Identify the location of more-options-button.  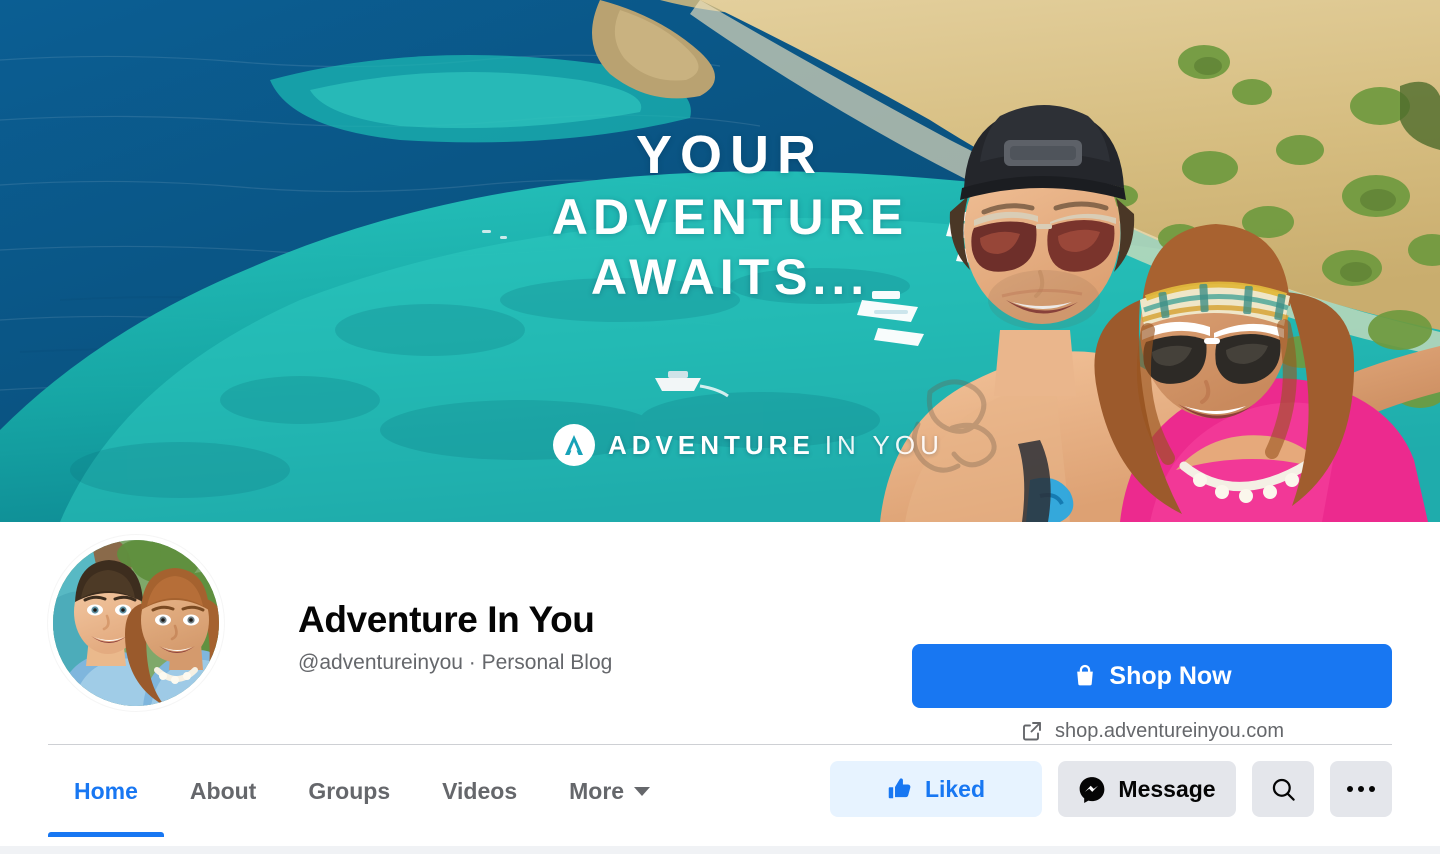
(1361, 789).